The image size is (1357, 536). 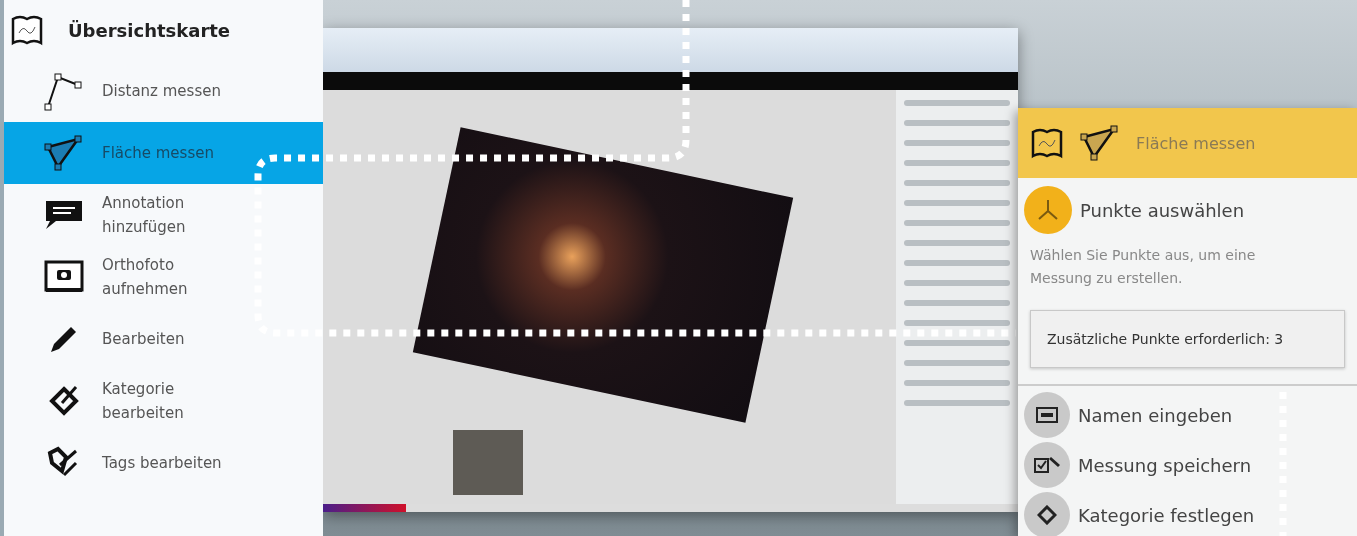 I want to click on tool-menu-item: Annotation hinzufügen, so click(x=163, y=215).